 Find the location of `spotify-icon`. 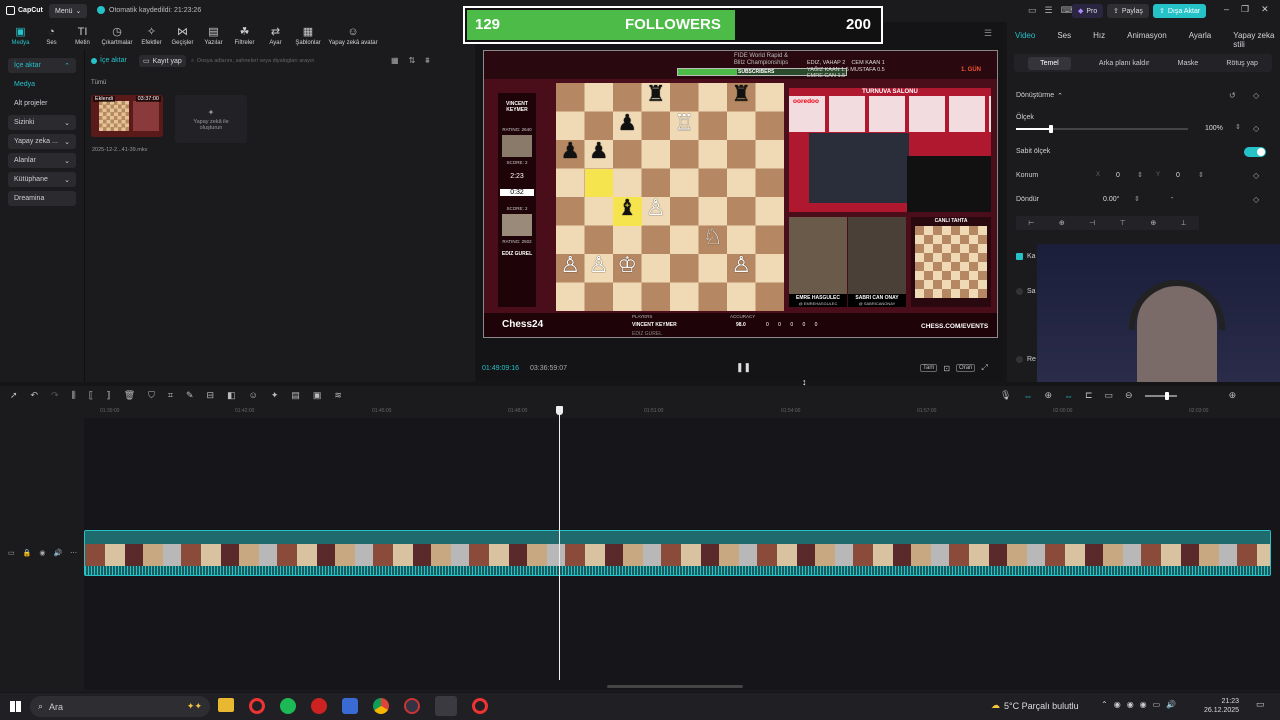

spotify-icon is located at coordinates (288, 706).